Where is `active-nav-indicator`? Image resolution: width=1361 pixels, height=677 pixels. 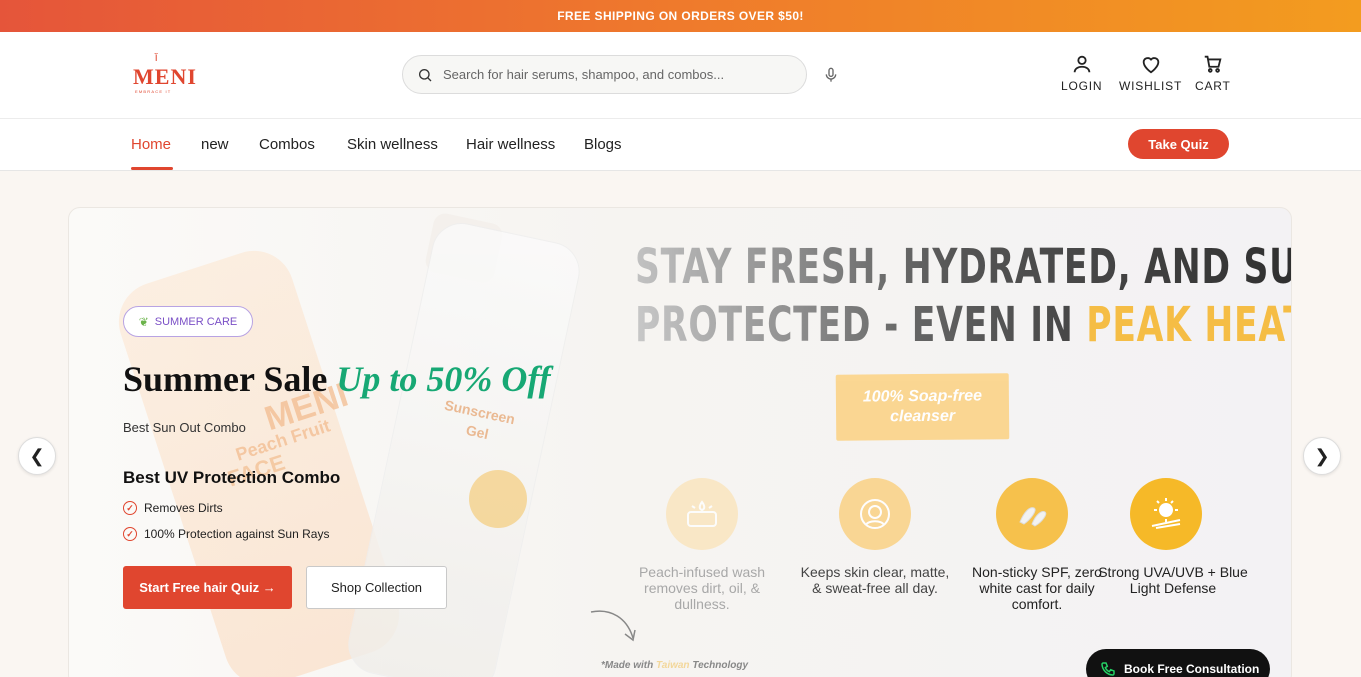
active-nav-indicator is located at coordinates (152, 168).